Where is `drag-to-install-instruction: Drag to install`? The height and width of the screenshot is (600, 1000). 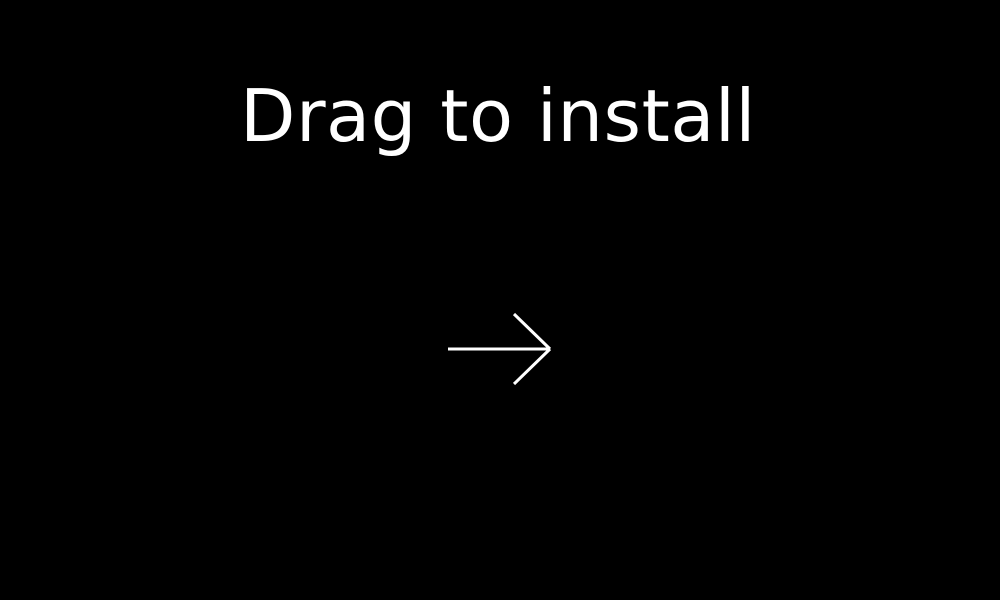
drag-to-install-instruction: Drag to install is located at coordinates (498, 116).